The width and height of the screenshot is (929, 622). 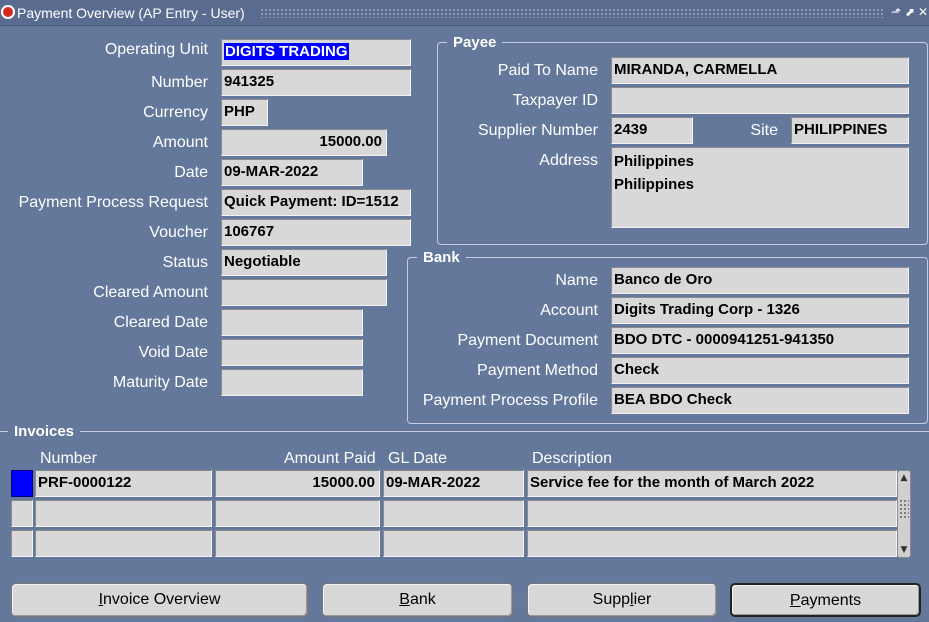 What do you see at coordinates (156, 49) in the screenshot?
I see `operating-unit-label: Operating Unit` at bounding box center [156, 49].